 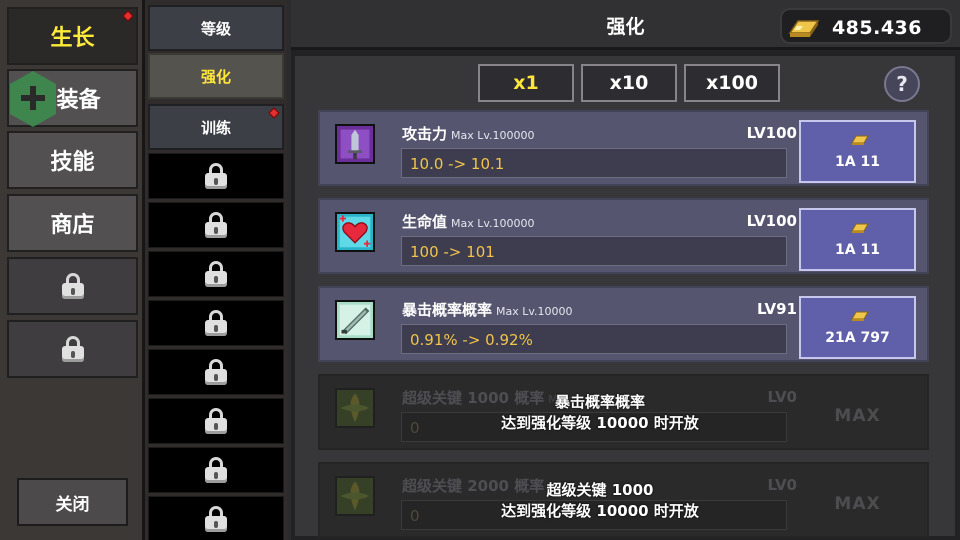 I want to click on unlock-requirement: 超级关键 1000 达到强化等级 10000 时开放, so click(x=600, y=501).